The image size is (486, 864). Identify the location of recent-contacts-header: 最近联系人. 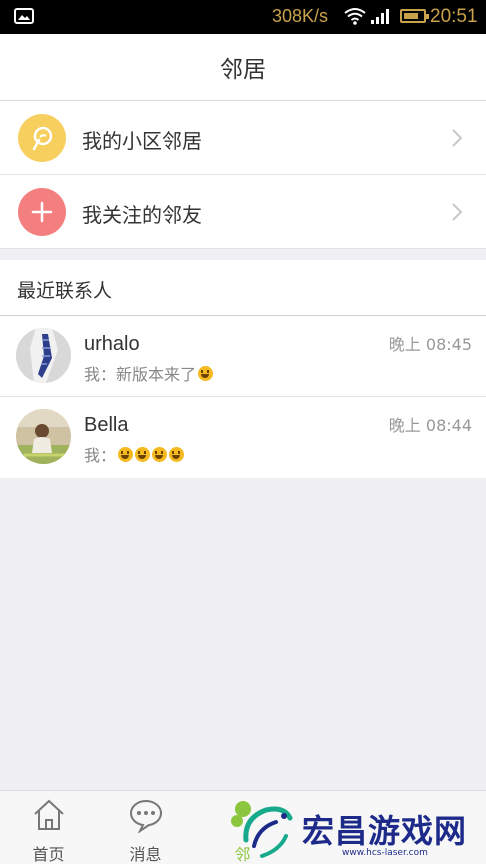
(243, 288).